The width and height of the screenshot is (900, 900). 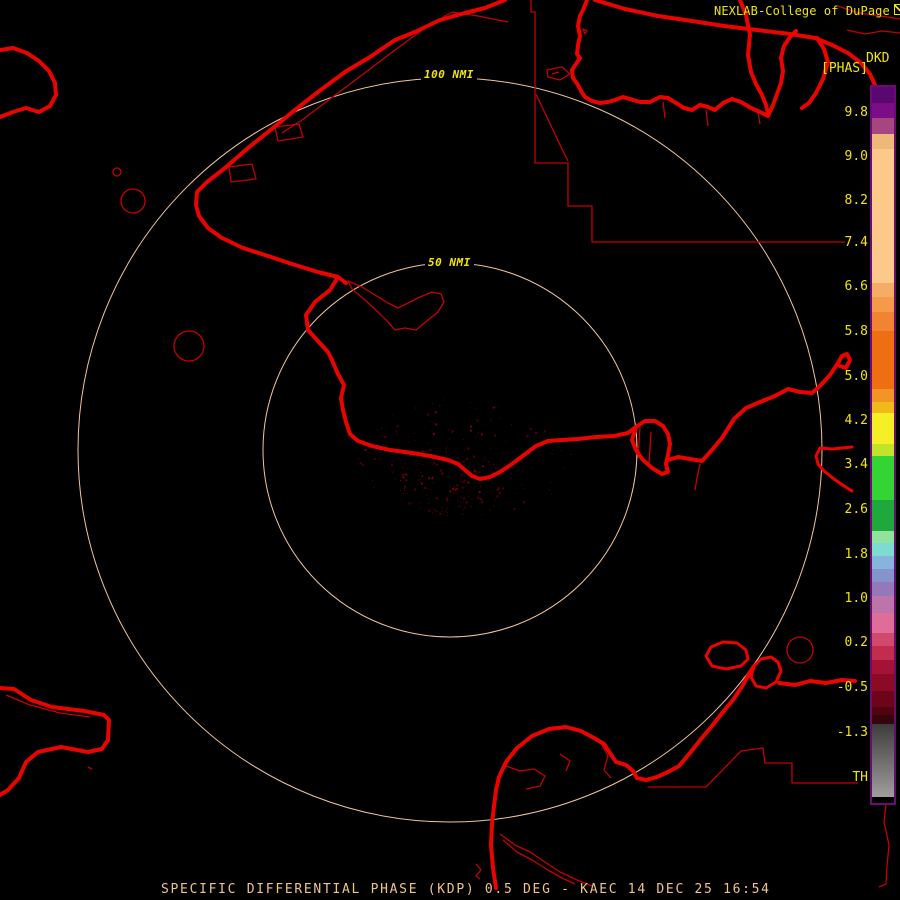 What do you see at coordinates (478, 871) in the screenshot?
I see `dome-squiggle` at bounding box center [478, 871].